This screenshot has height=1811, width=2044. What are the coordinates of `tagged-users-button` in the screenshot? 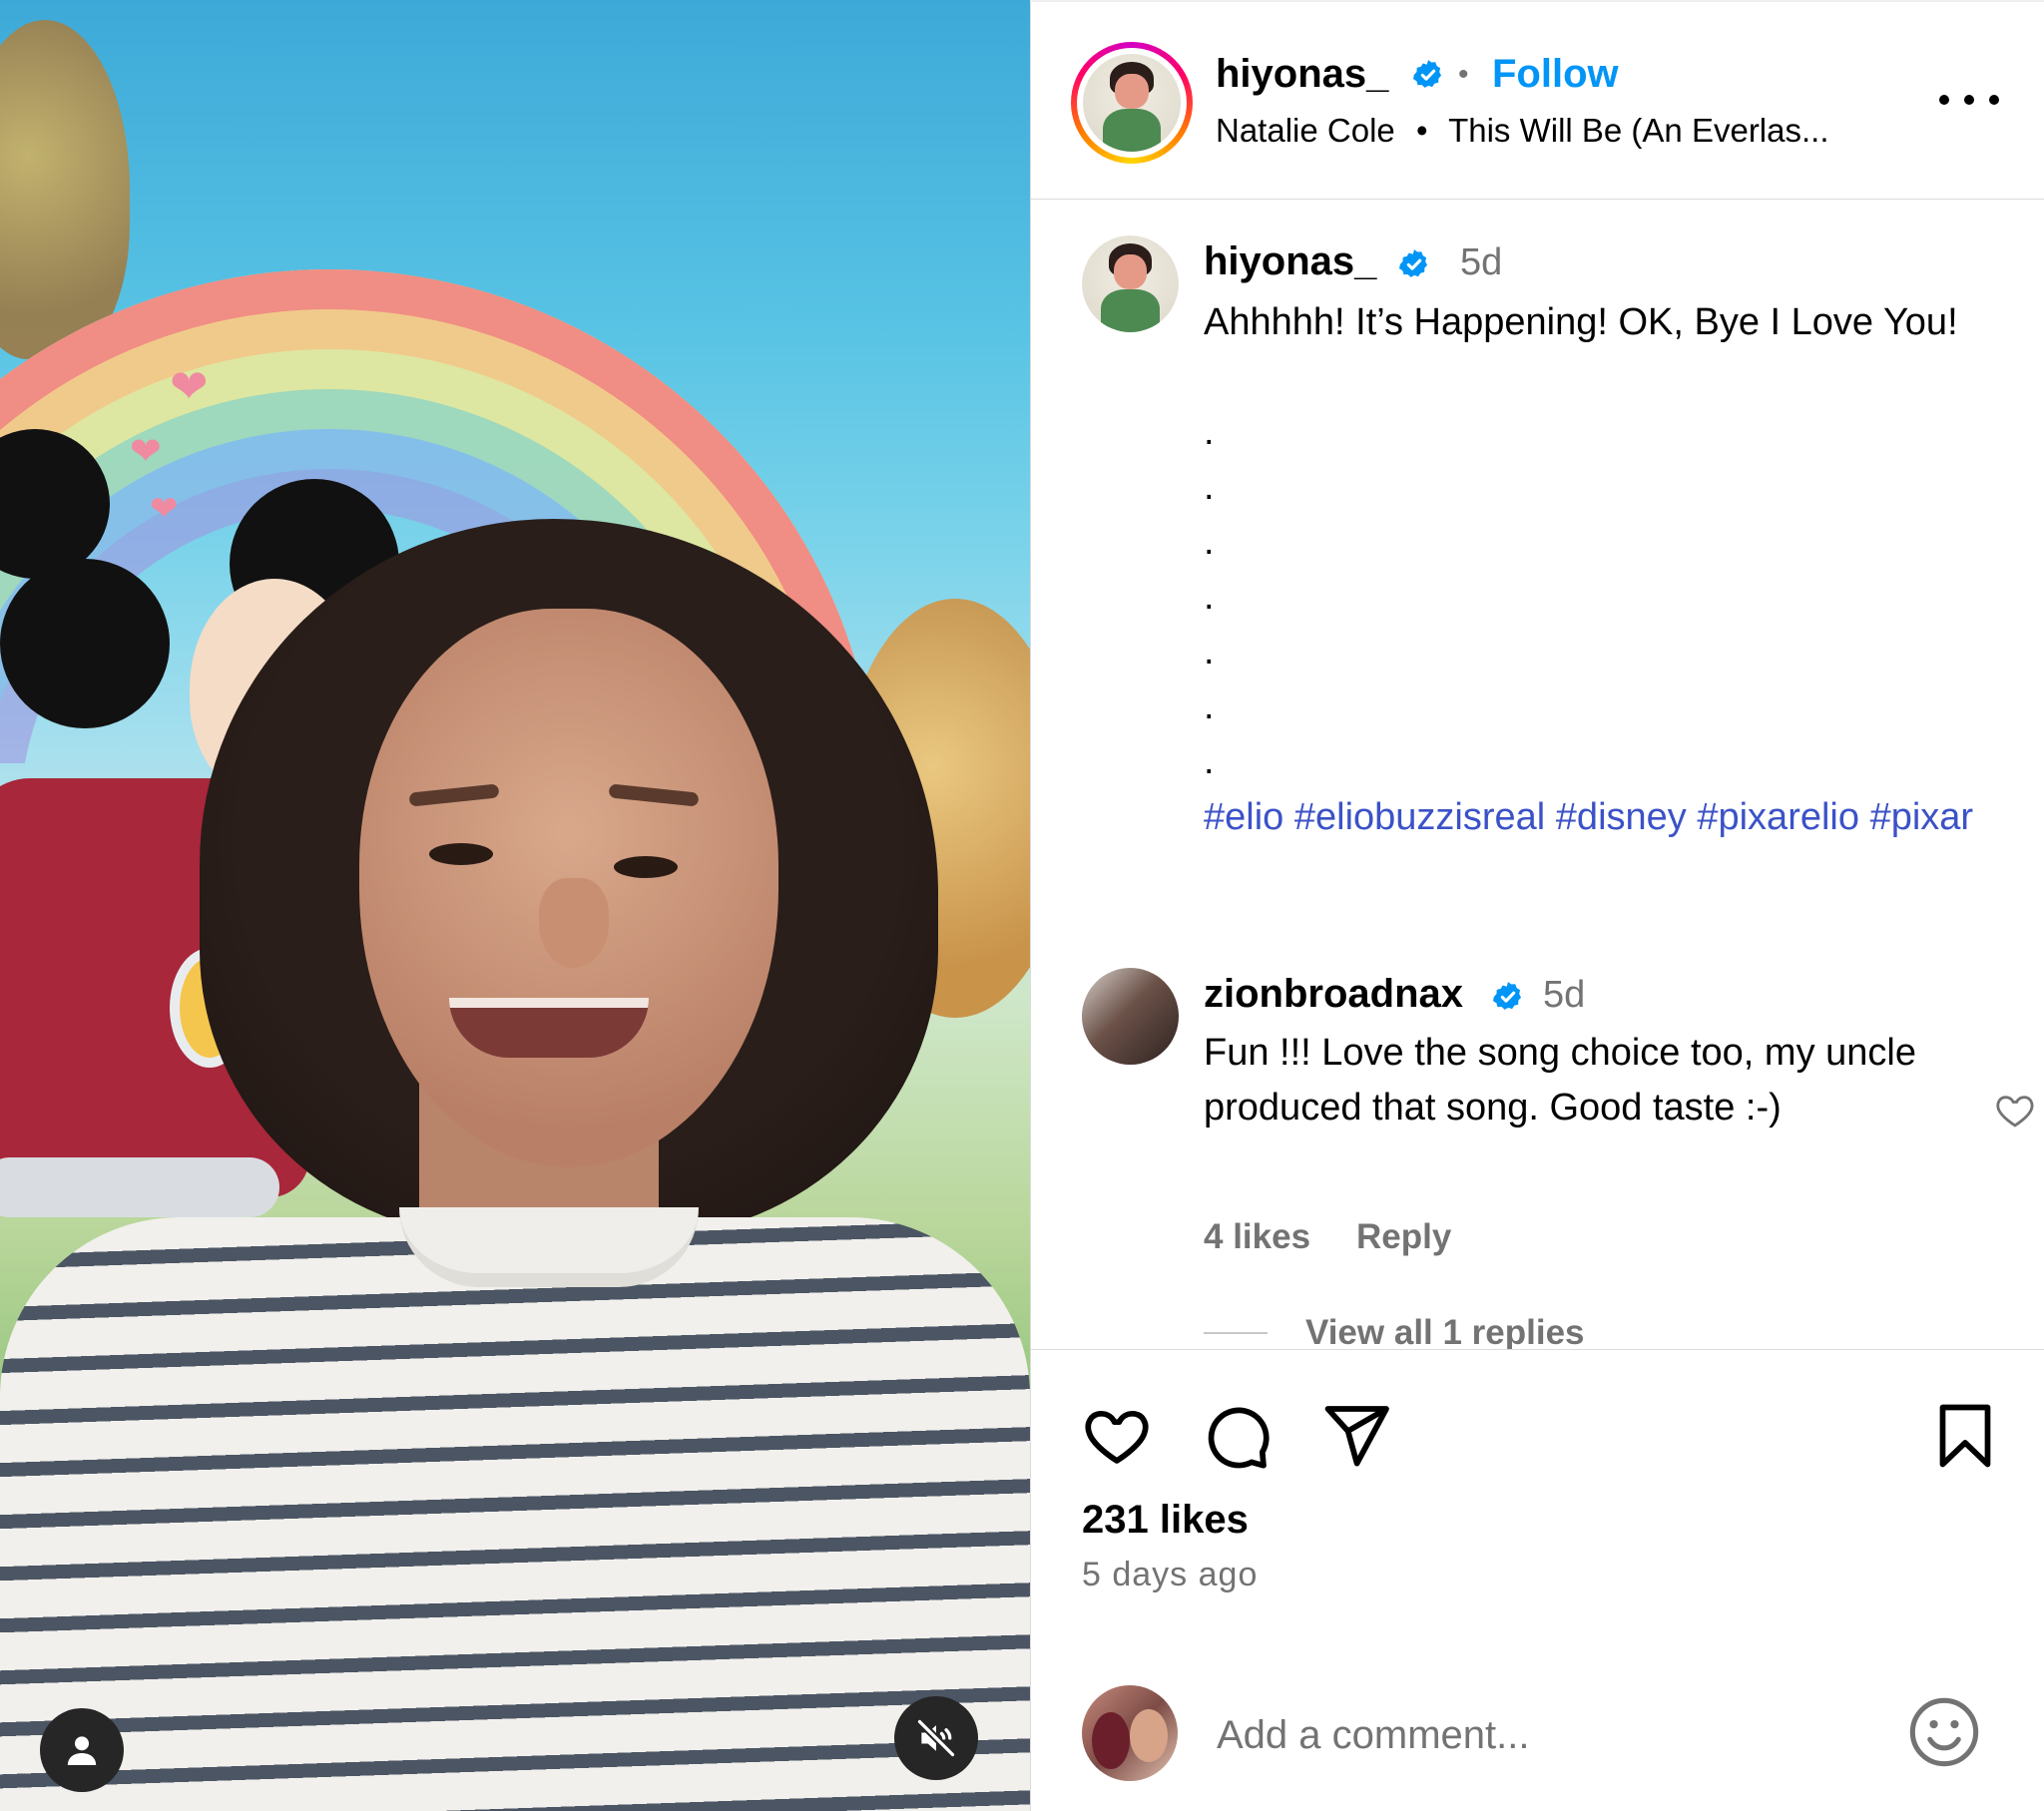 It's located at (82, 1750).